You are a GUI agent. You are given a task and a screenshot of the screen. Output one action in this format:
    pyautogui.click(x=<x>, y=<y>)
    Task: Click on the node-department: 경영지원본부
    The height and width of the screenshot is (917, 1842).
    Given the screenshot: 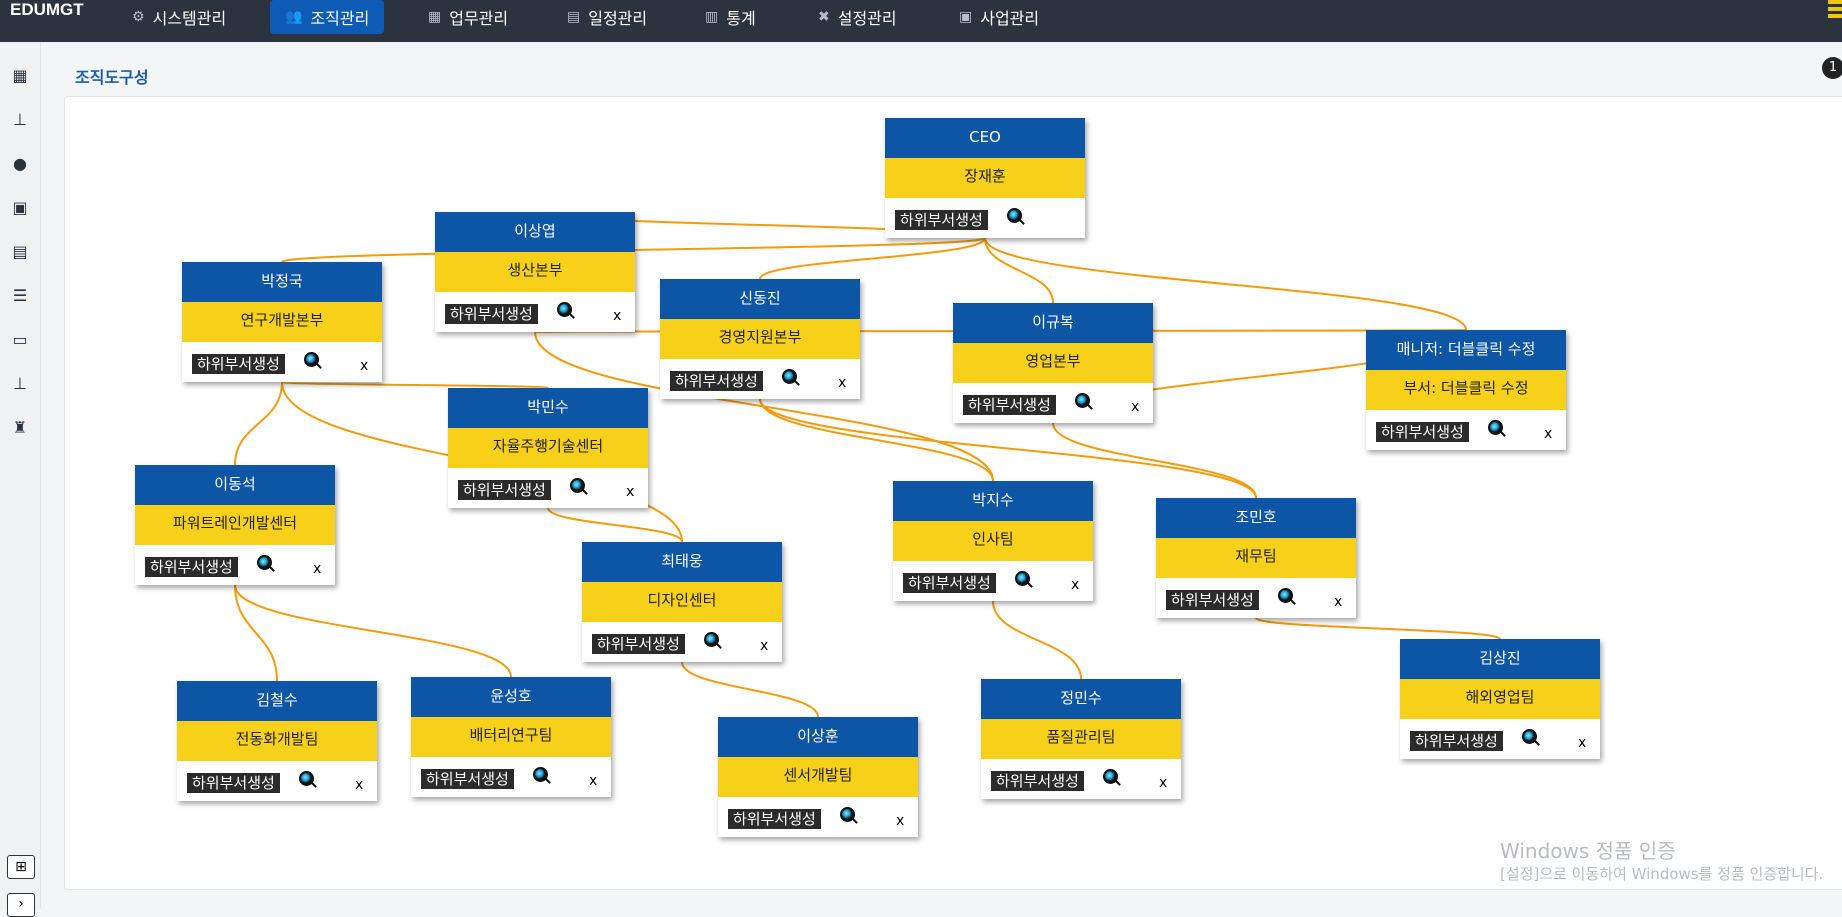 What is the action you would take?
    pyautogui.click(x=760, y=339)
    